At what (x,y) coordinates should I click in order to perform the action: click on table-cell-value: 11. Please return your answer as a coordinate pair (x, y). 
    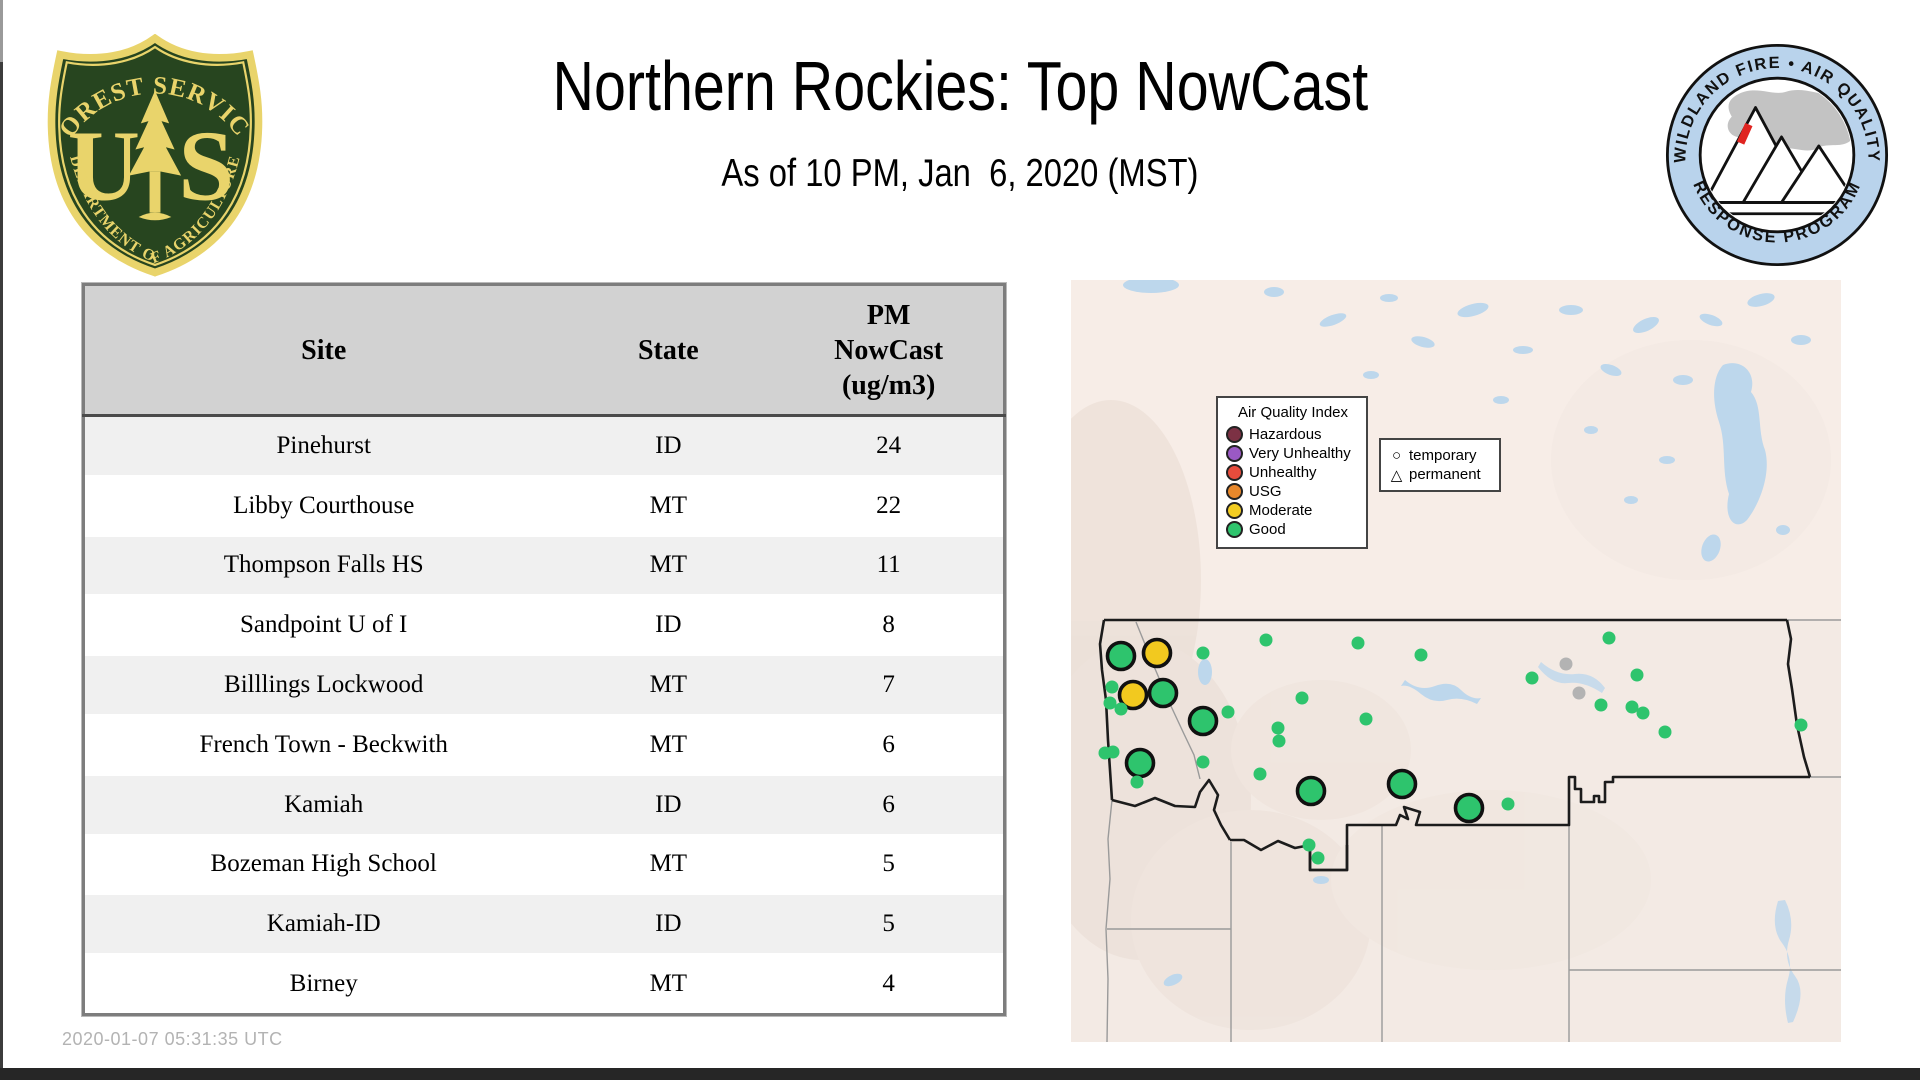
    Looking at the image, I should click on (889, 565).